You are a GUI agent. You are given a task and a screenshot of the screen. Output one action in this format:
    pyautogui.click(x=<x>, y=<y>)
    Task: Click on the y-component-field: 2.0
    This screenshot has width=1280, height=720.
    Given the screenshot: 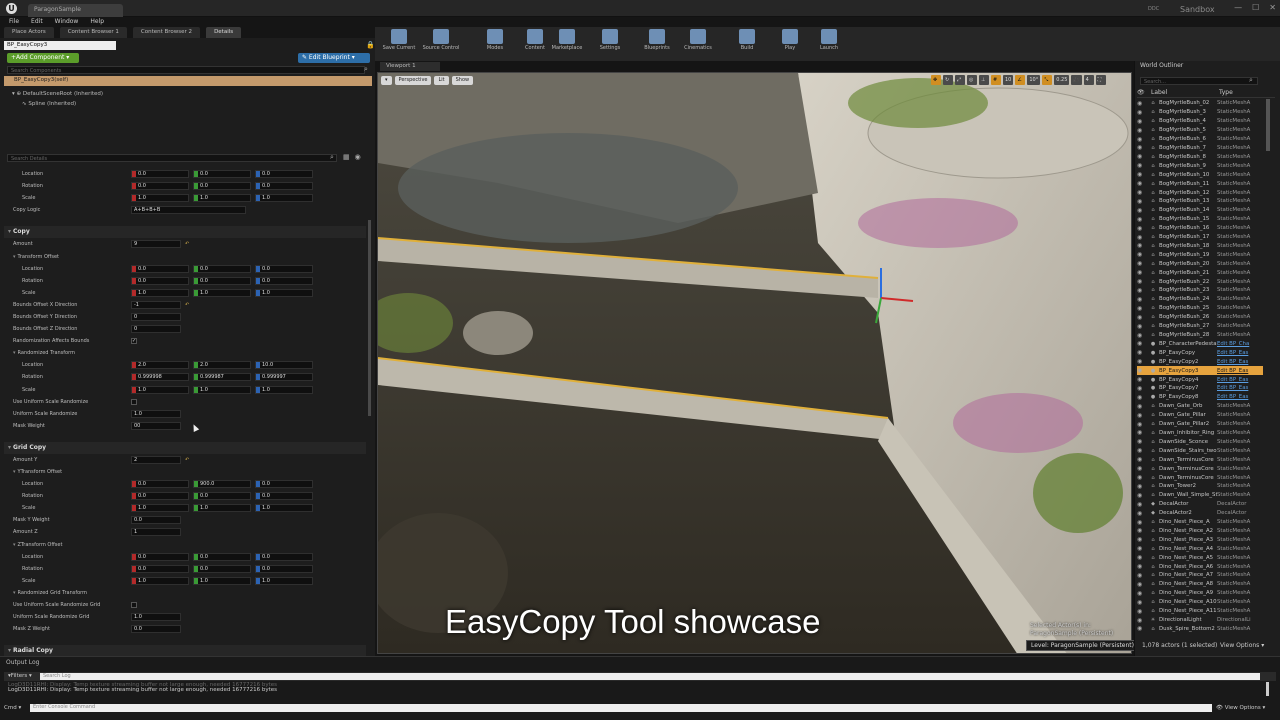 What is the action you would take?
    pyautogui.click(x=222, y=365)
    